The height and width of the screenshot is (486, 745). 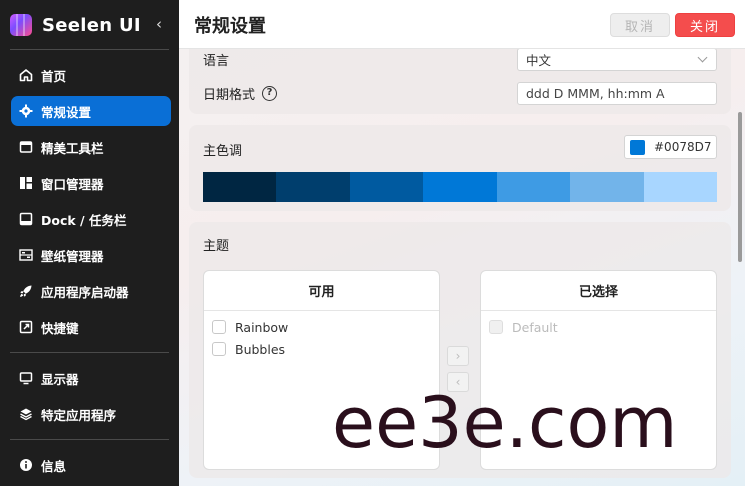 What do you see at coordinates (617, 59) in the screenshot?
I see `language-select: 中文` at bounding box center [617, 59].